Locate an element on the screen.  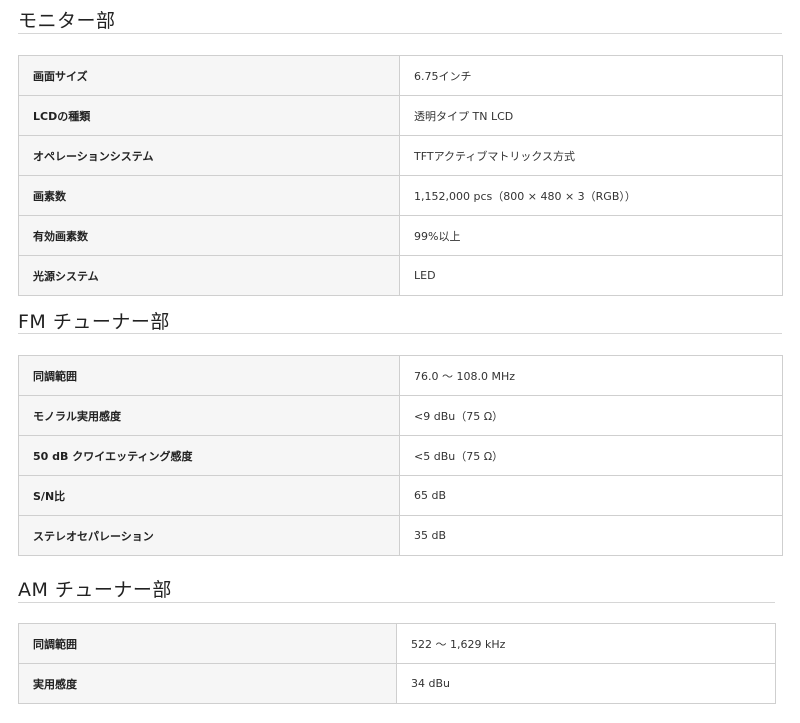
spec-label: 画面サイズ is located at coordinates (209, 75).